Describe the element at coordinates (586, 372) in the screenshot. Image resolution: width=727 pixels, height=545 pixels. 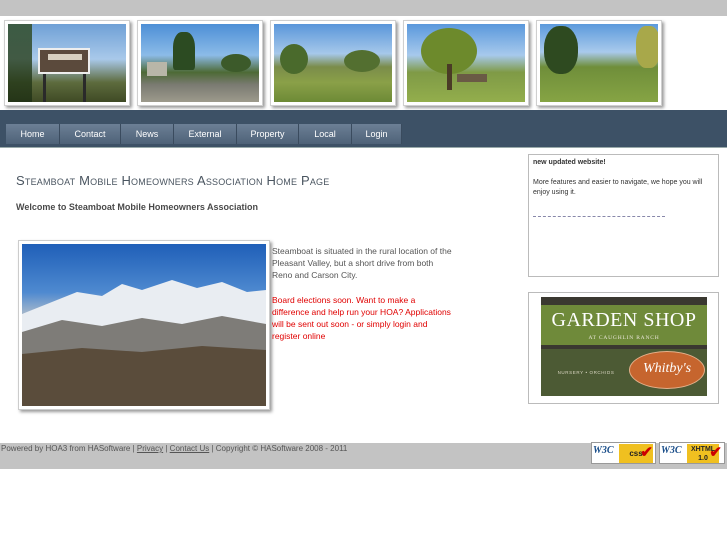
I see `ad-tagline: NURSERY • ORCHIDS` at that location.